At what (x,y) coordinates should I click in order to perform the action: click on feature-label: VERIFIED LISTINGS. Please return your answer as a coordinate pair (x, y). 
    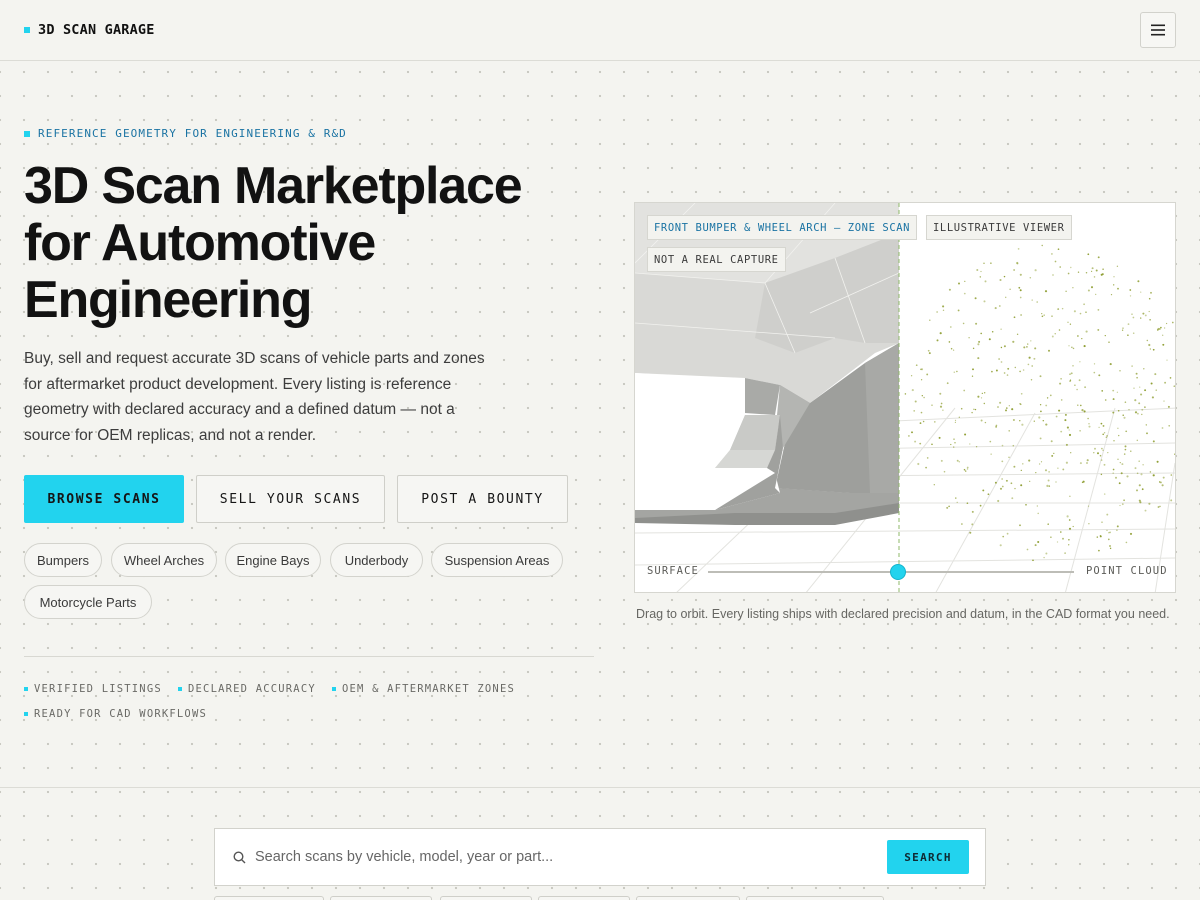
    Looking at the image, I should click on (98, 689).